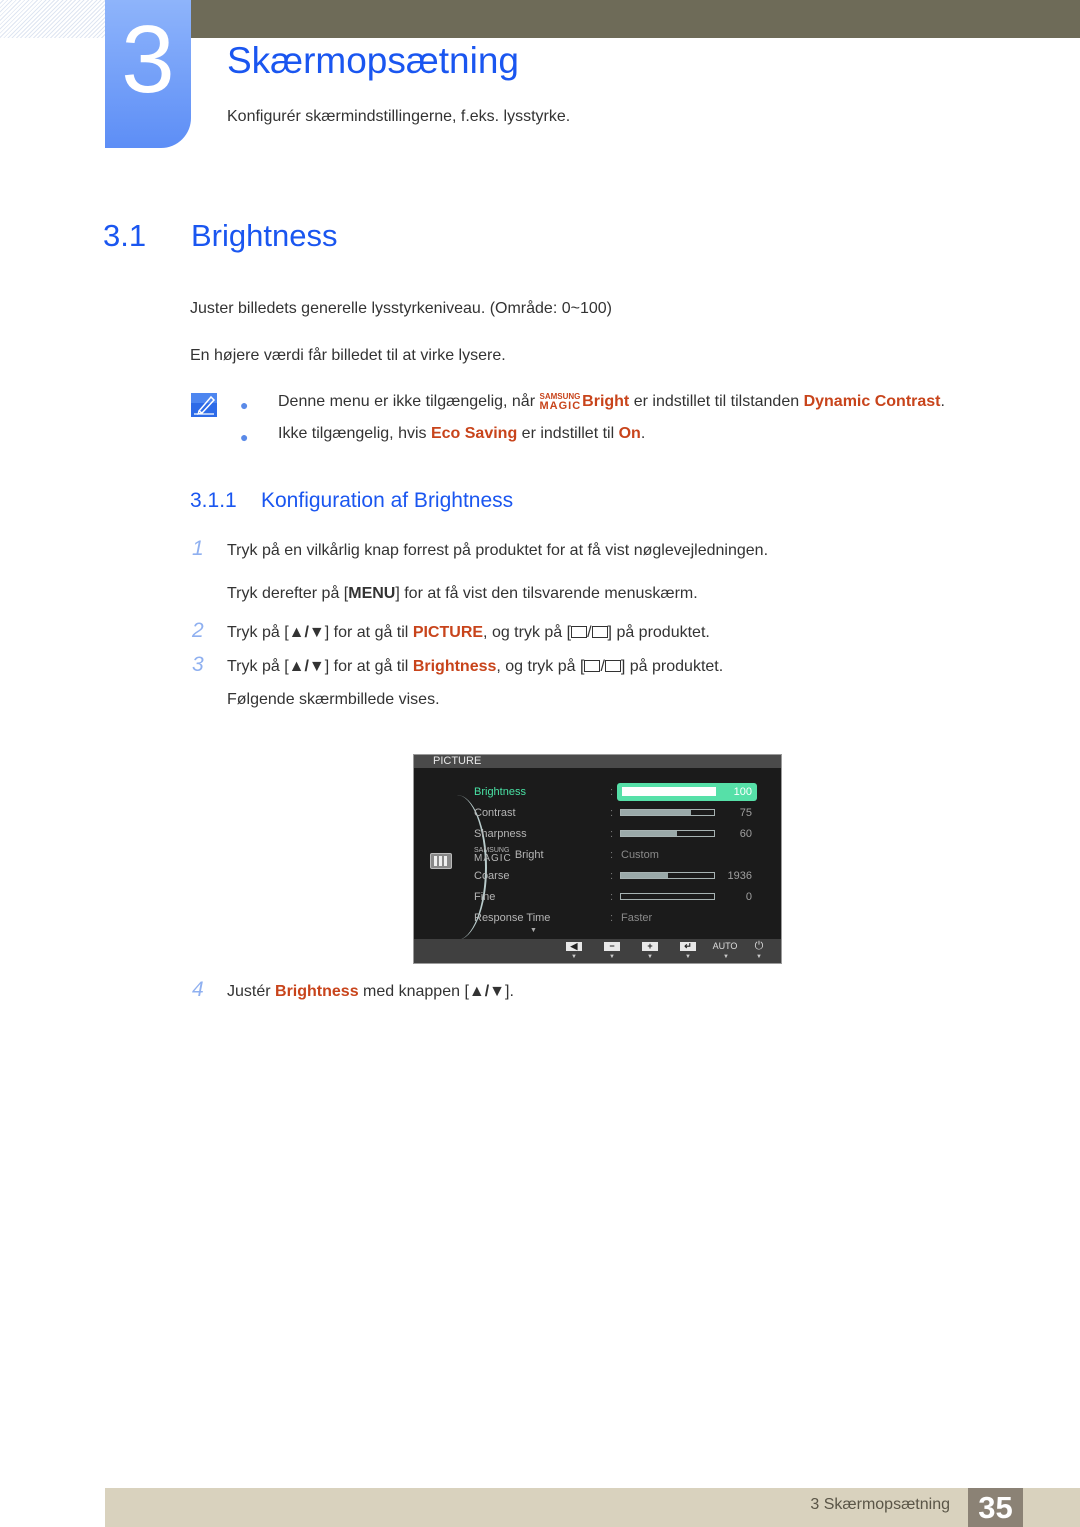  What do you see at coordinates (373, 60) in the screenshot?
I see `chapter-title: Skærmopsætning` at bounding box center [373, 60].